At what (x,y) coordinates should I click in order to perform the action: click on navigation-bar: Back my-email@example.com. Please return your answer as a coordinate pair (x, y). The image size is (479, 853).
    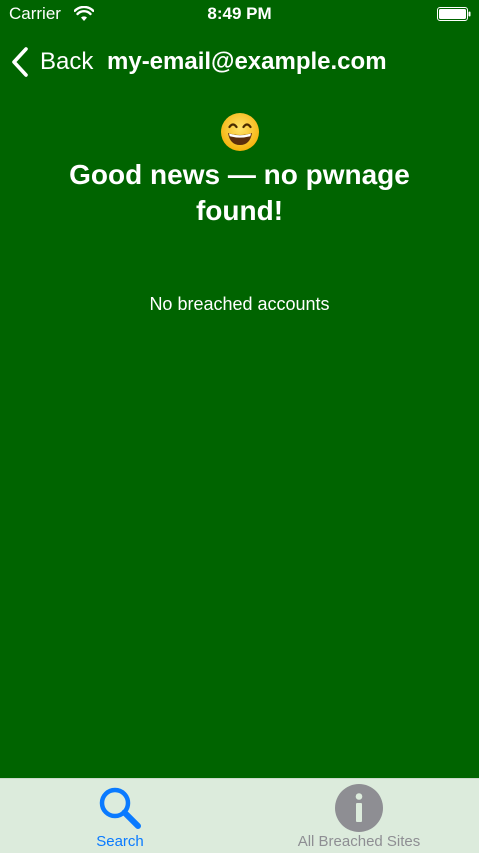
    Looking at the image, I should click on (239, 62).